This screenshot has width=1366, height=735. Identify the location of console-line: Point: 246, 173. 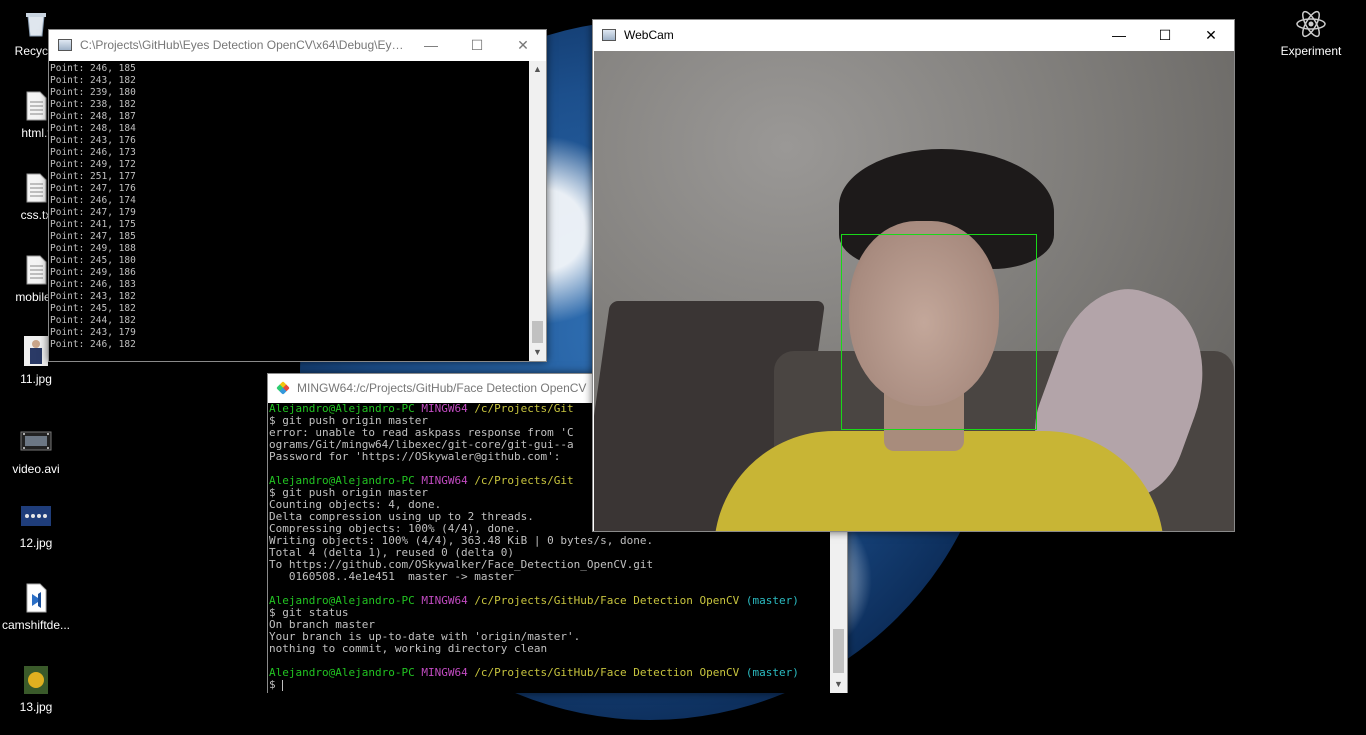
(93, 152).